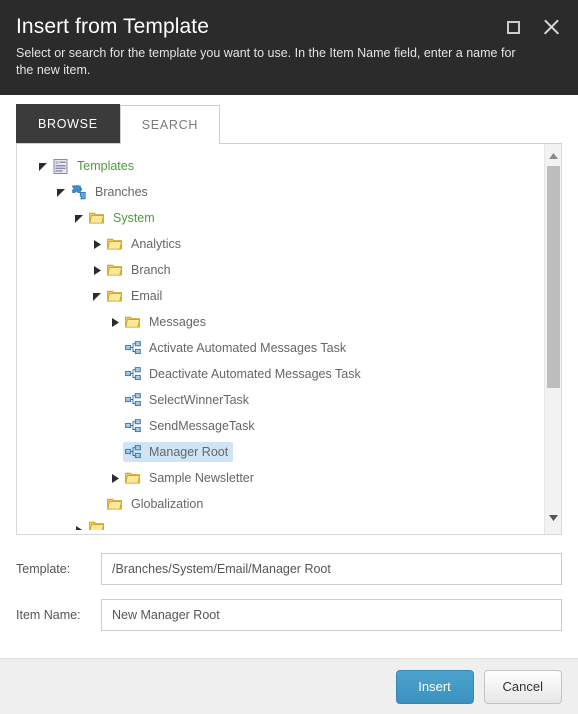 This screenshot has height=714, width=578. I want to click on tree-item-label: Branch, so click(151, 270).